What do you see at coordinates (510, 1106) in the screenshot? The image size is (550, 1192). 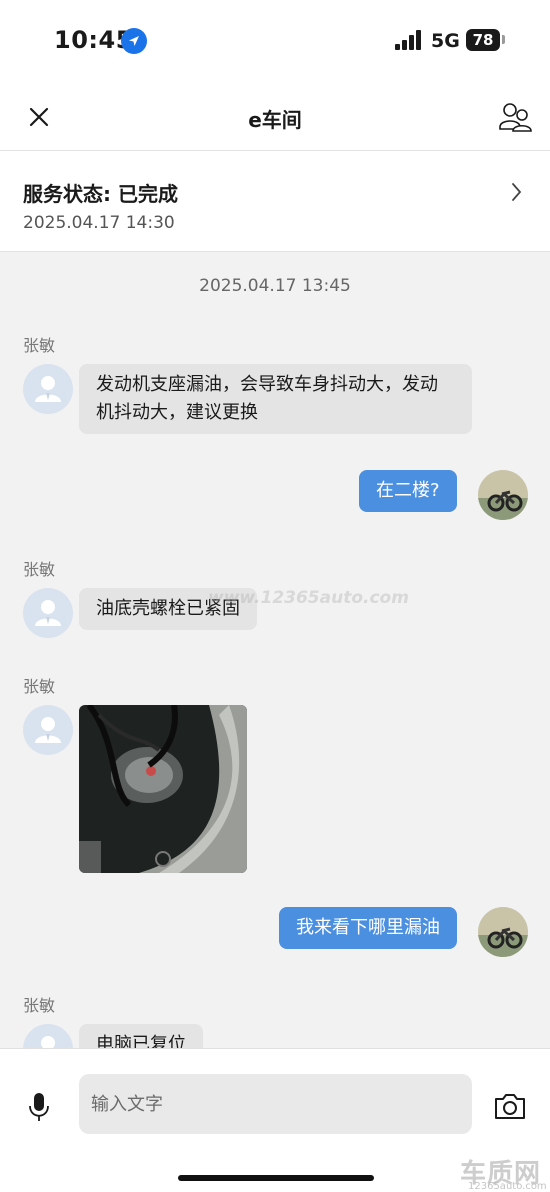 I see `camera-icon` at bounding box center [510, 1106].